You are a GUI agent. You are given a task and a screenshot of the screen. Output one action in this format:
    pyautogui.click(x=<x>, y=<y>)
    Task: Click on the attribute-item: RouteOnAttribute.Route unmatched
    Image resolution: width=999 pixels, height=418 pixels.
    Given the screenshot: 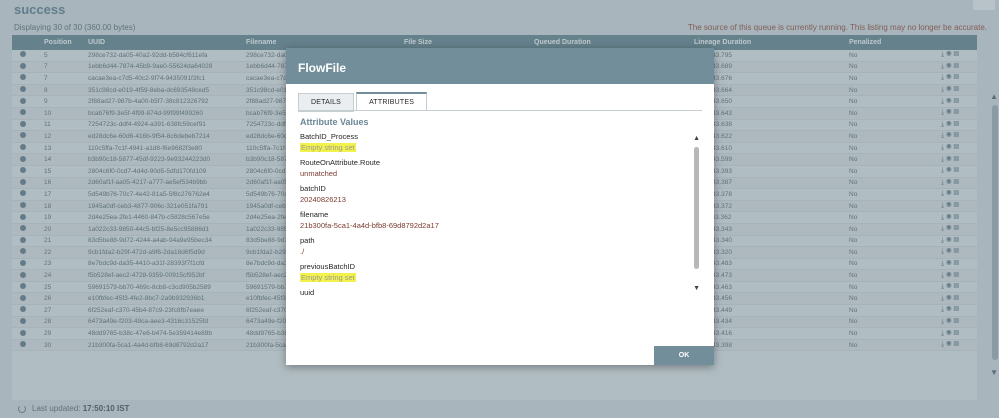 What is the action you would take?
    pyautogui.click(x=498, y=171)
    